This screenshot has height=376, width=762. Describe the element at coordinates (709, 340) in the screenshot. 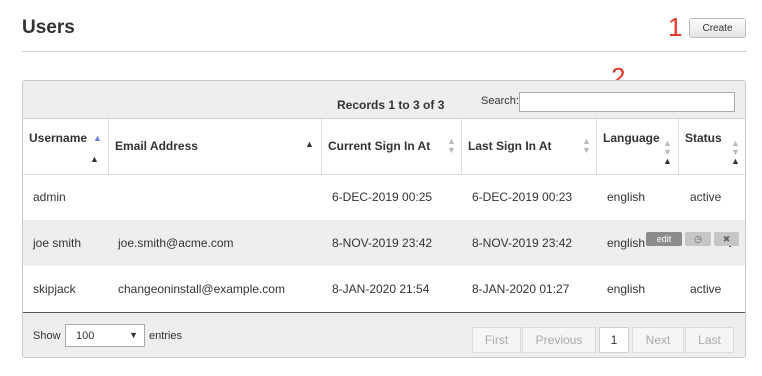

I see `pagination-last: Last` at that location.